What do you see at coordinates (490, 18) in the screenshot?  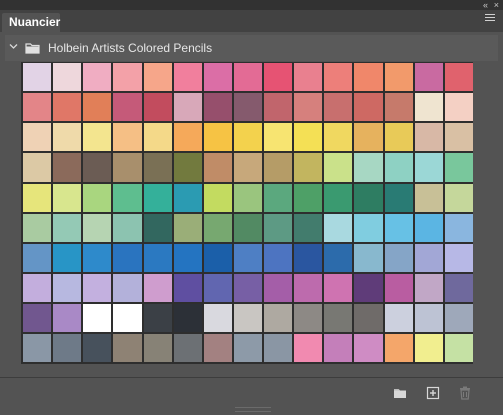 I see `panel-menu-icon` at bounding box center [490, 18].